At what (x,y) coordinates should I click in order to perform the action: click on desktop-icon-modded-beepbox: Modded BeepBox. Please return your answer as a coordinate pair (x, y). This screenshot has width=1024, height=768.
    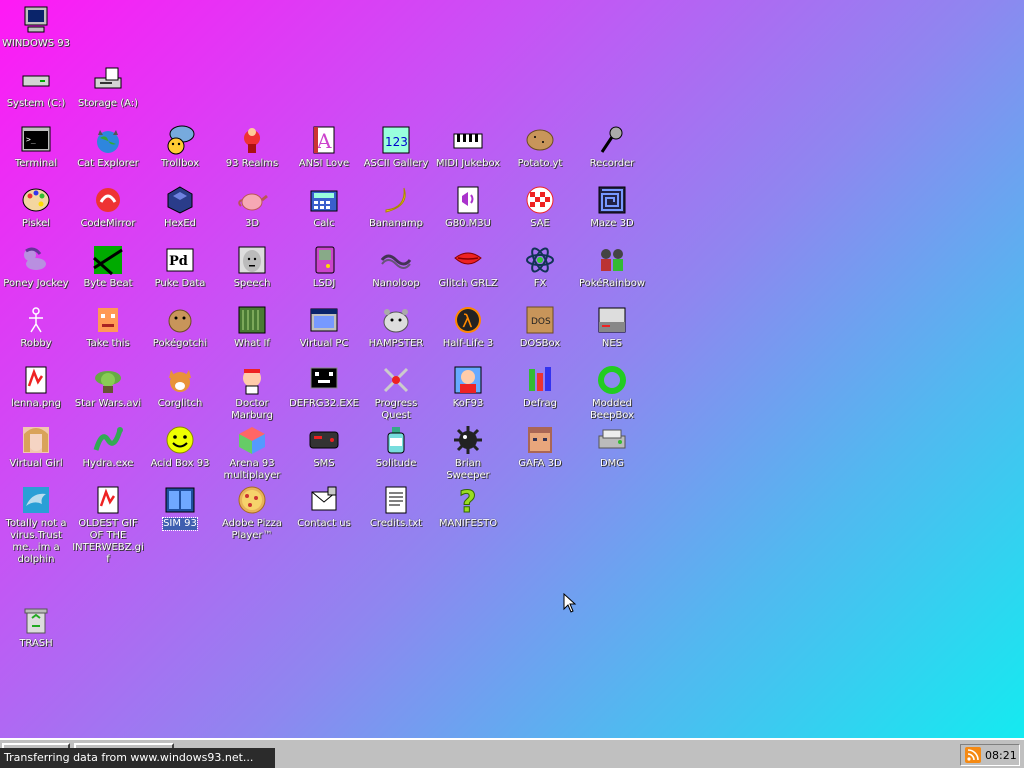
    Looking at the image, I should click on (612, 393).